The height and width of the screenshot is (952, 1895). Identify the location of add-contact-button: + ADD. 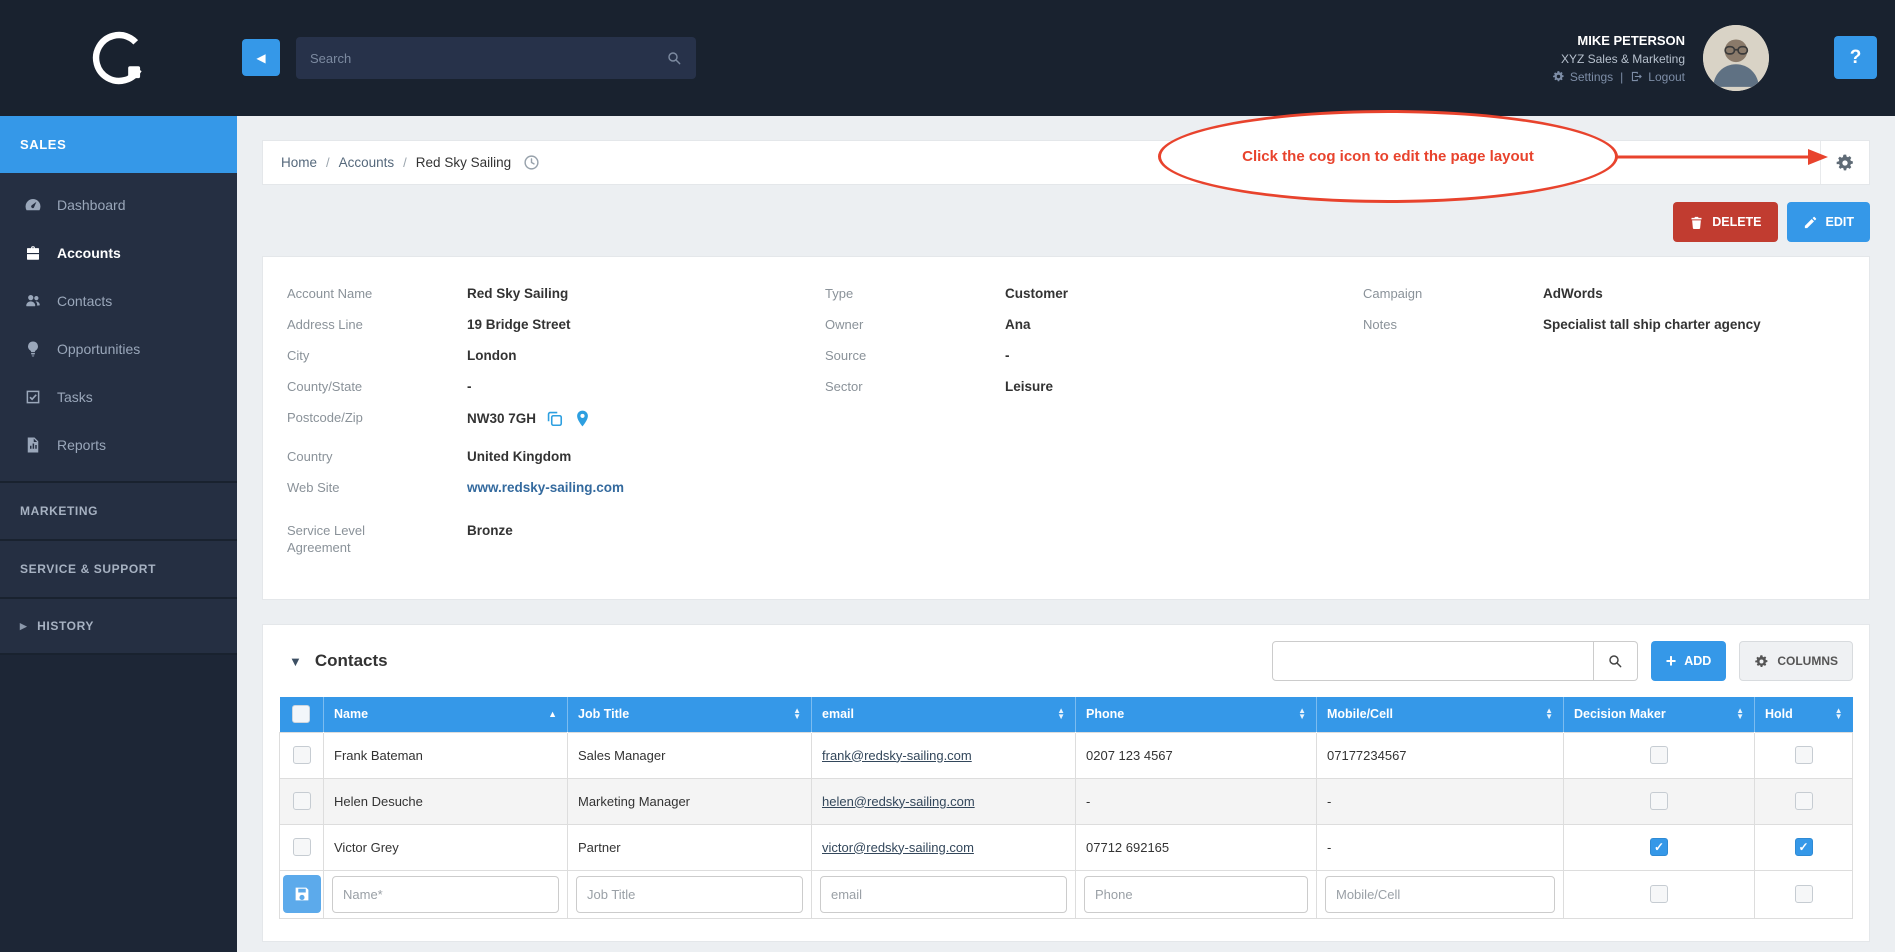
(1688, 661).